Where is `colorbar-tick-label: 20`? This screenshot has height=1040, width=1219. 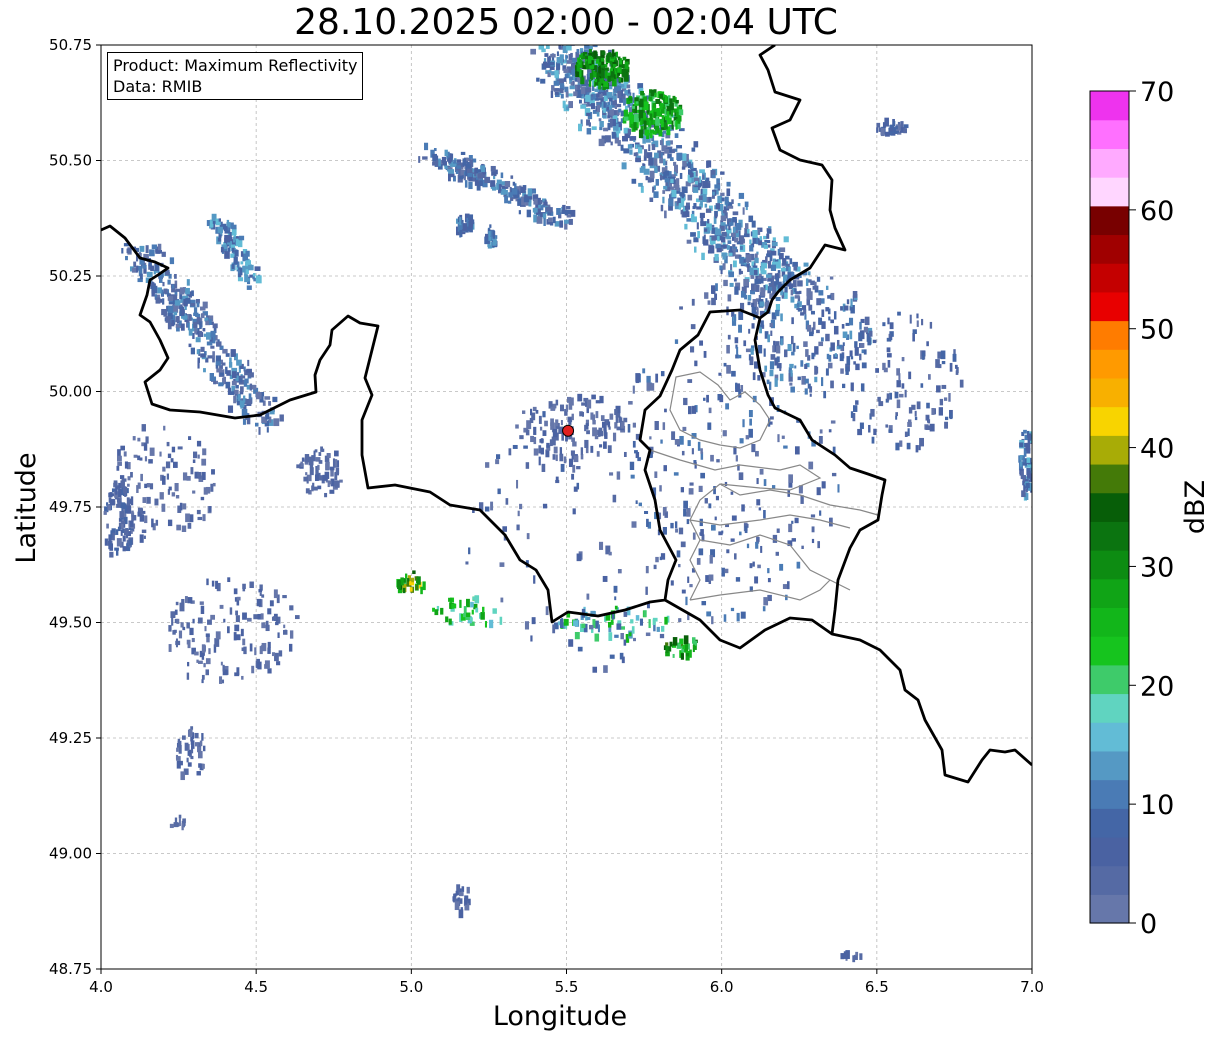
colorbar-tick-label: 20 is located at coordinates (1157, 686).